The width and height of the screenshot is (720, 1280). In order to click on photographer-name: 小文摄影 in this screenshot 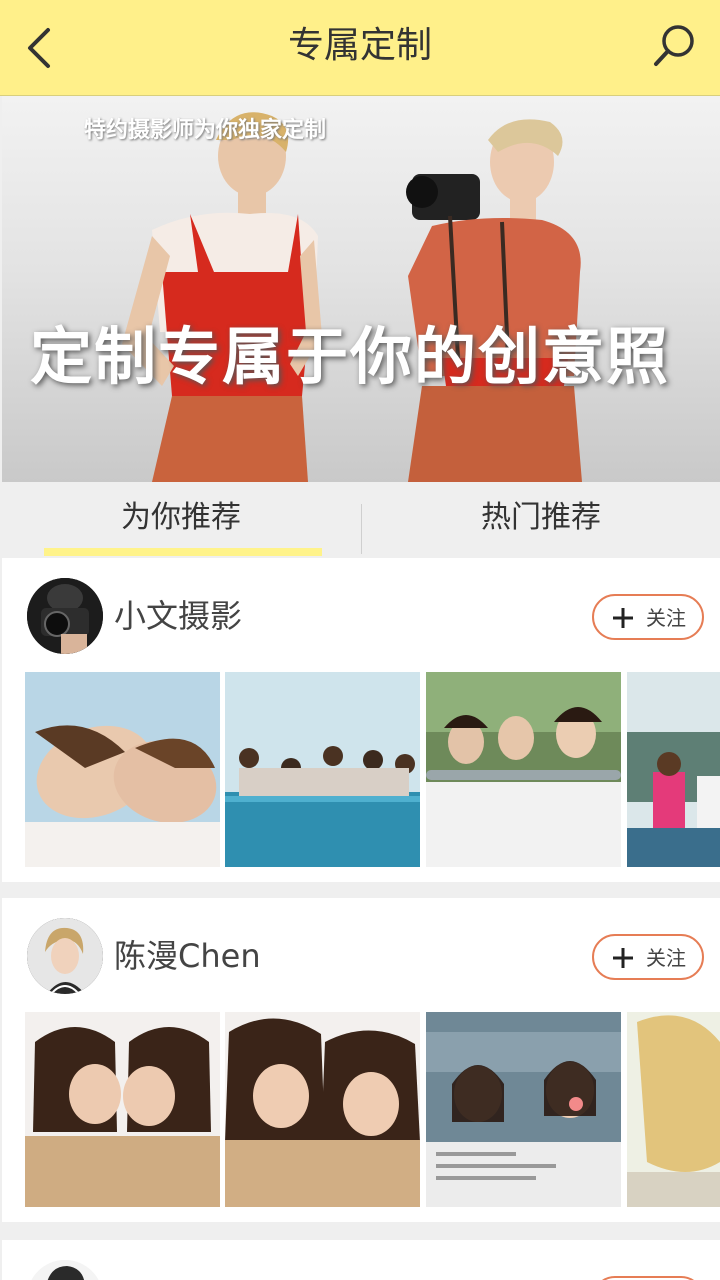, I will do `click(178, 616)`.